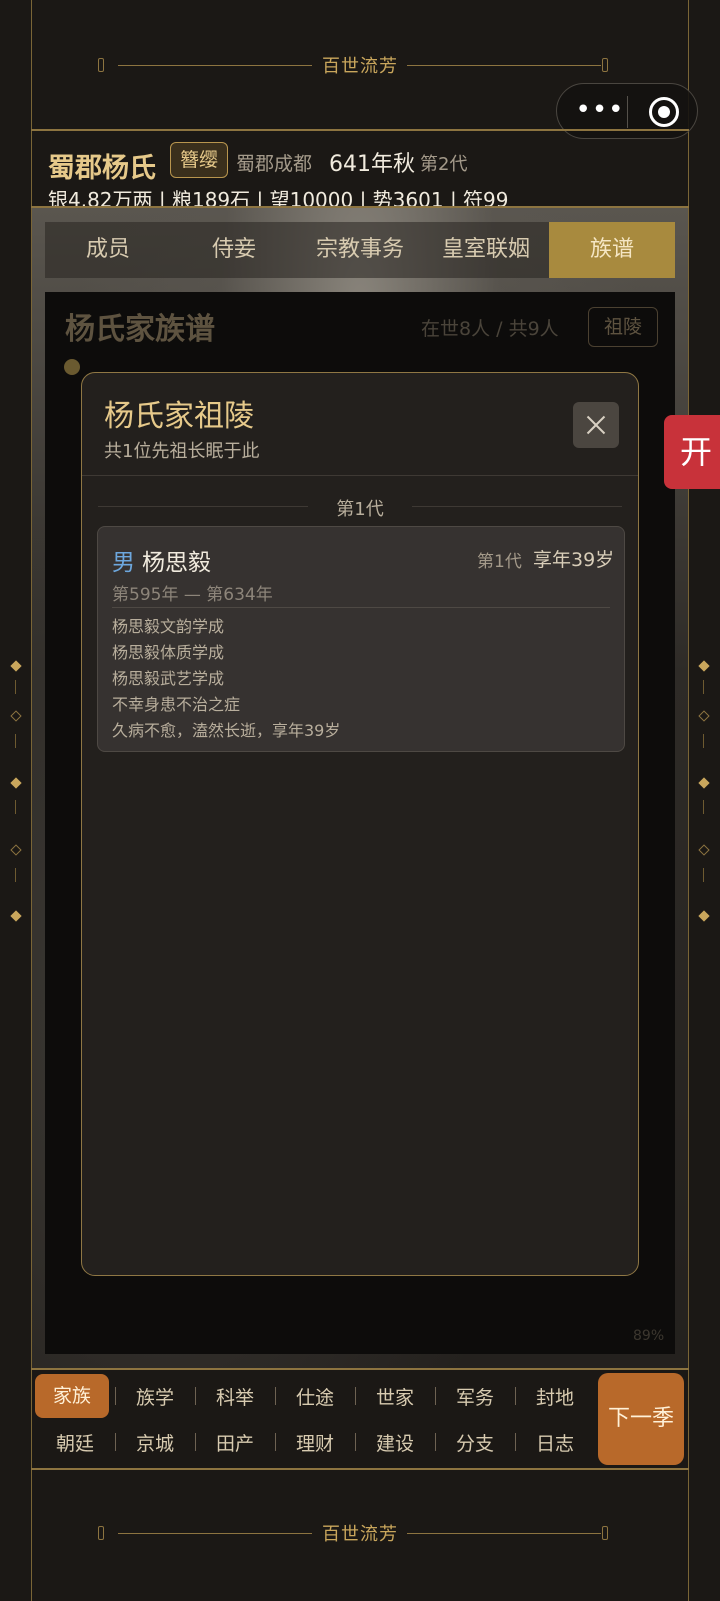 The width and height of the screenshot is (720, 1601). I want to click on target-icon, so click(664, 112).